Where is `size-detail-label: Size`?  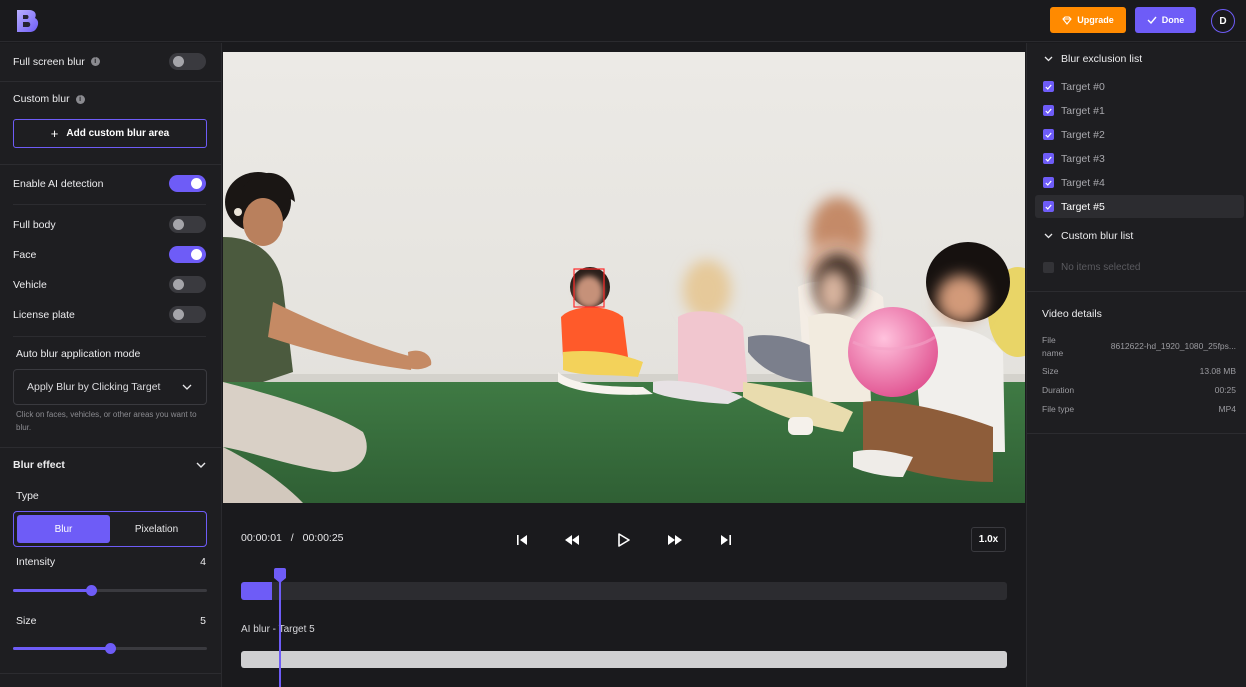 size-detail-label: Size is located at coordinates (1050, 371).